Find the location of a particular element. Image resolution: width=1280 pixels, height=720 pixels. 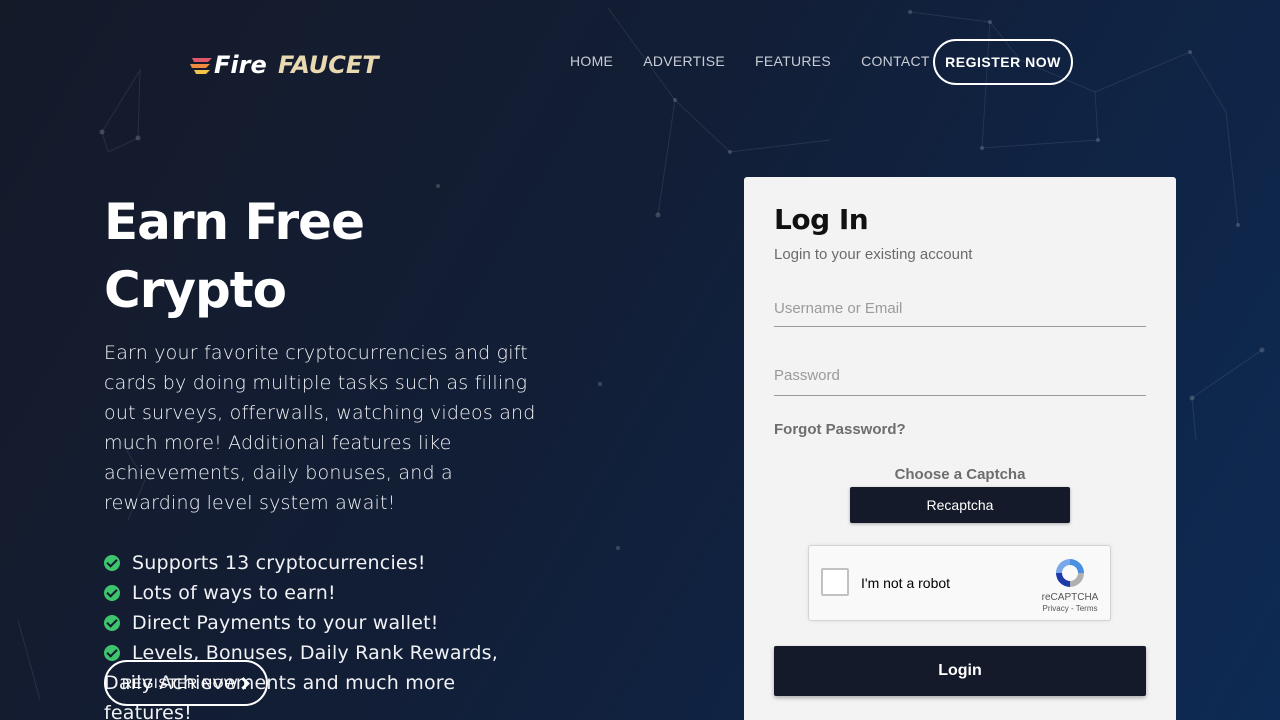

nav-home: HOME is located at coordinates (591, 61).